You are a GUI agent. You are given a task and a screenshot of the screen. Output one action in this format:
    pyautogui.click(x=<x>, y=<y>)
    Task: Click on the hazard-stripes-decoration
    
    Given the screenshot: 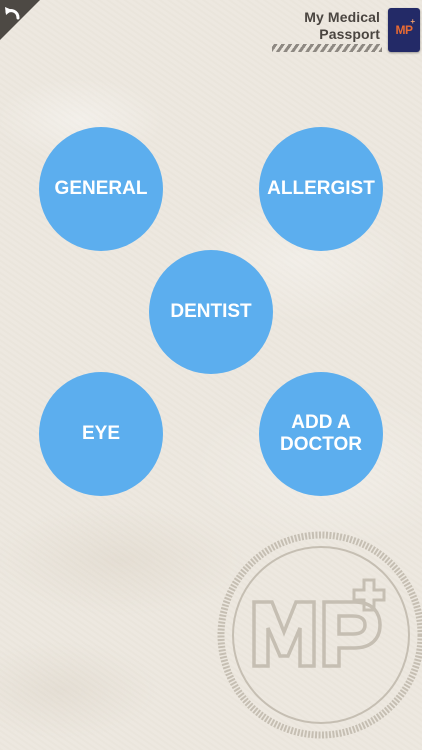 What is the action you would take?
    pyautogui.click(x=327, y=48)
    